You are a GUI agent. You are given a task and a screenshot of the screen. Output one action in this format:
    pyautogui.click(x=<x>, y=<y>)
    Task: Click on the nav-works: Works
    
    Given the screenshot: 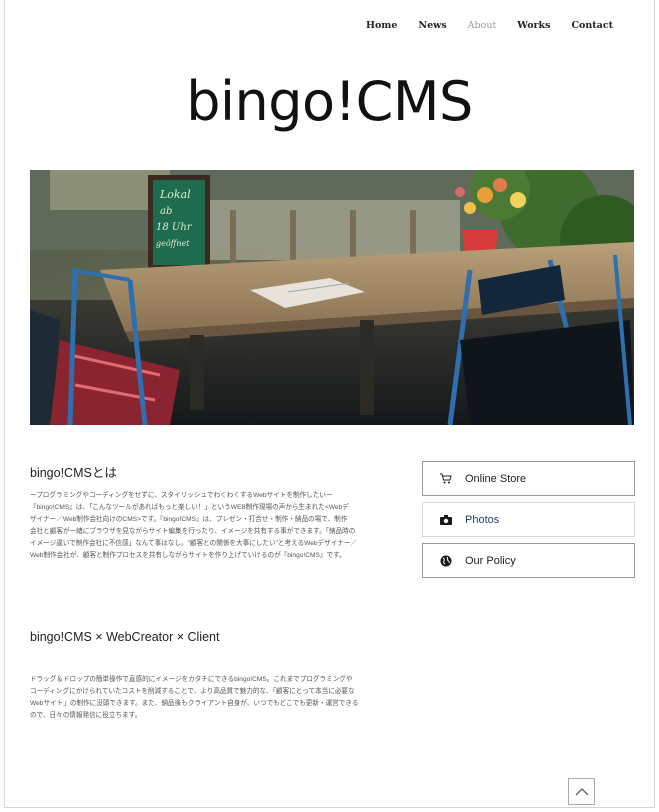 What is the action you would take?
    pyautogui.click(x=533, y=25)
    